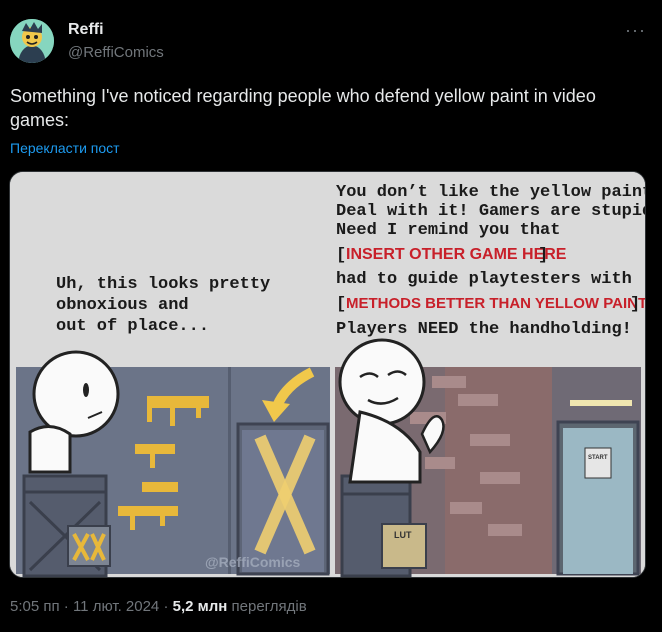 The image size is (662, 632). Describe the element at coordinates (35, 606) in the screenshot. I see `tweet-time: 5:05 пп` at that location.